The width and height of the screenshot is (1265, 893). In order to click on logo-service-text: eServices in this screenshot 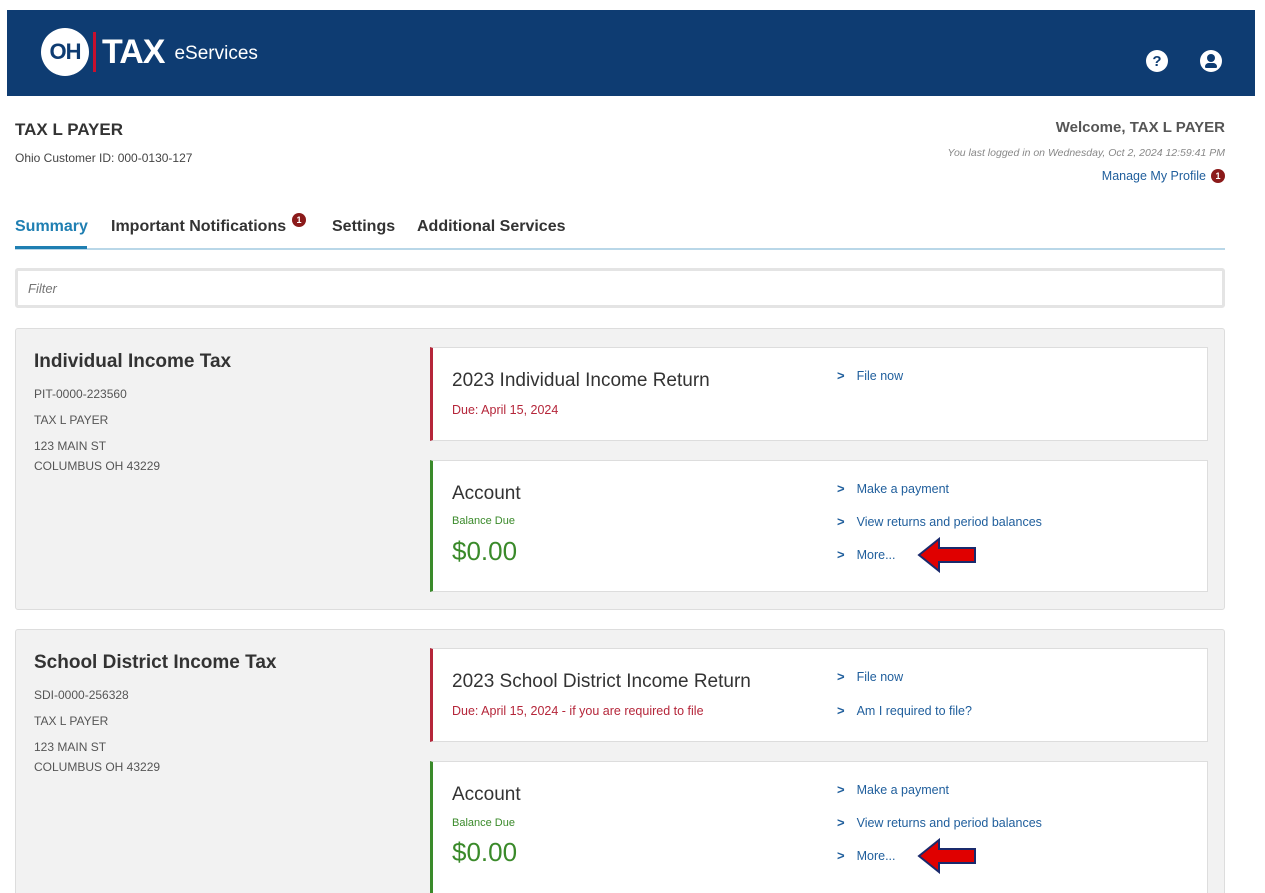, I will do `click(216, 53)`.